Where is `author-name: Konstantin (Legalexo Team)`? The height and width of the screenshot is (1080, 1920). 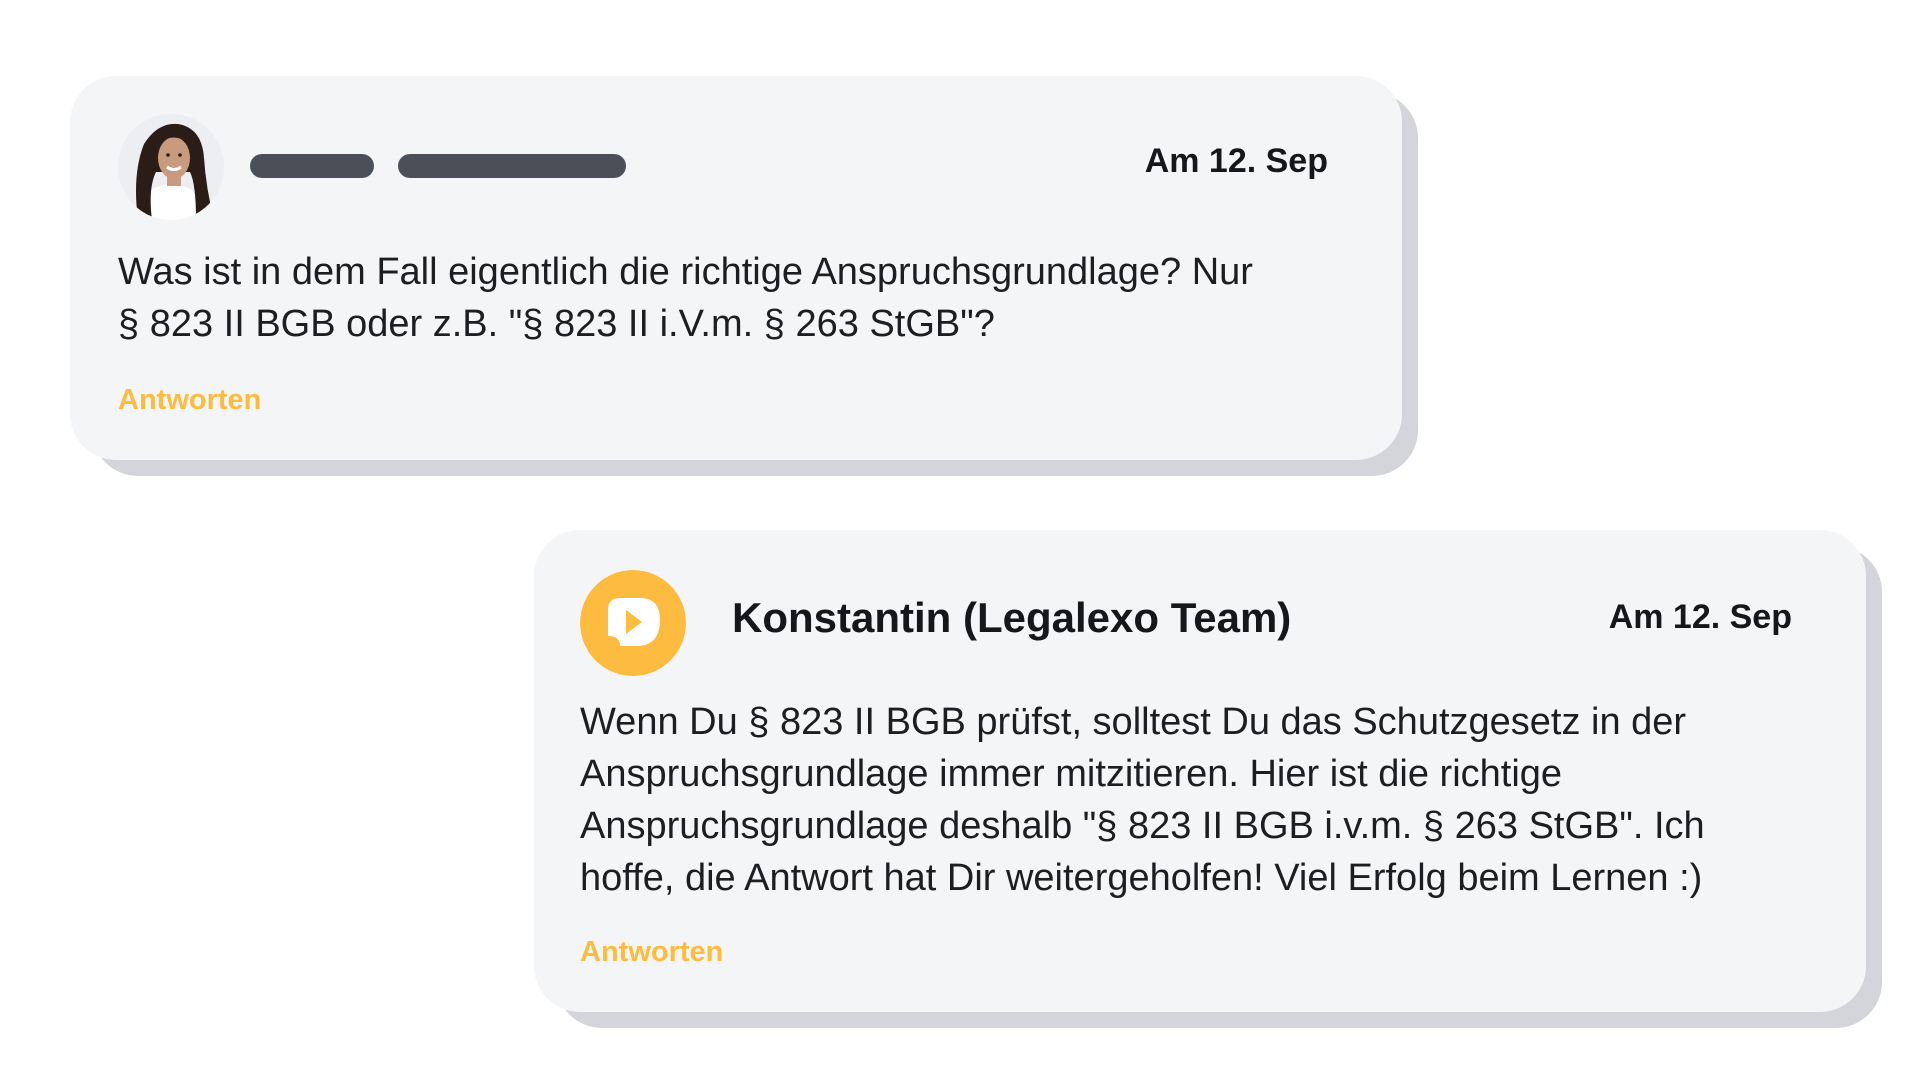
author-name: Konstantin (Legalexo Team) is located at coordinates (1012, 617).